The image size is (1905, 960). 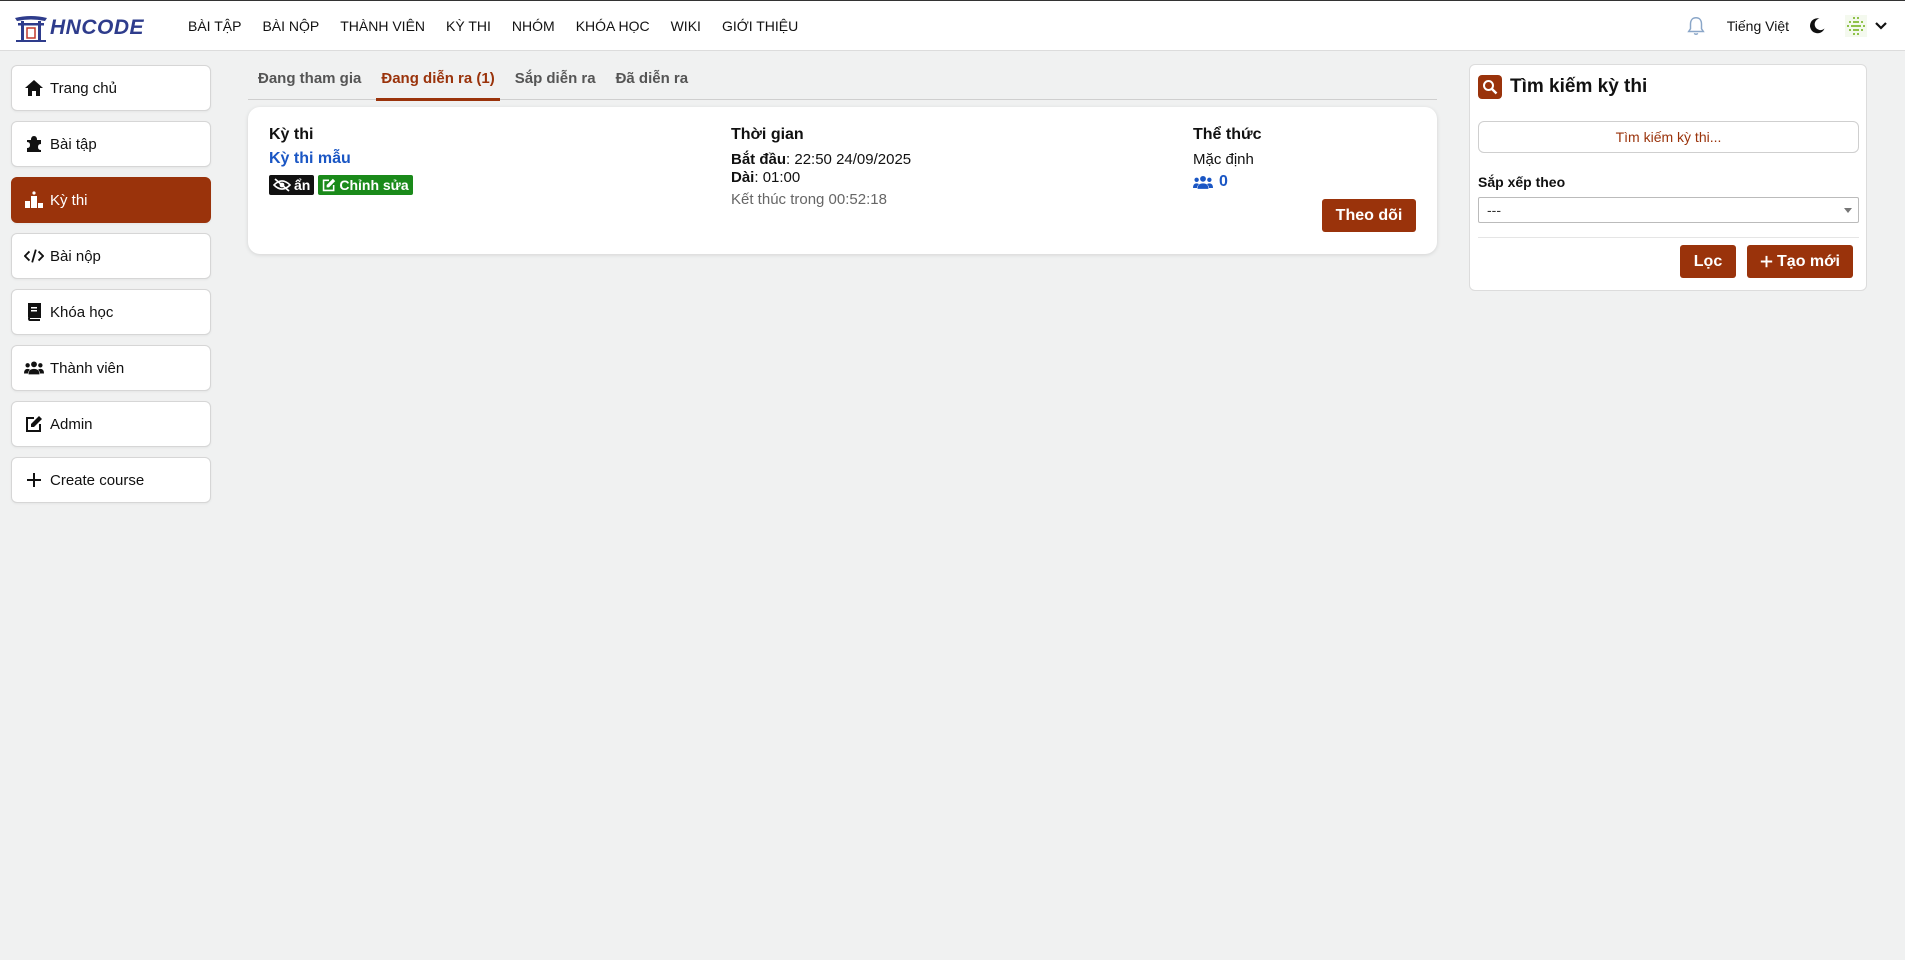 I want to click on sidebar-item-thanh-vien: Thành viên, so click(x=111, y=368).